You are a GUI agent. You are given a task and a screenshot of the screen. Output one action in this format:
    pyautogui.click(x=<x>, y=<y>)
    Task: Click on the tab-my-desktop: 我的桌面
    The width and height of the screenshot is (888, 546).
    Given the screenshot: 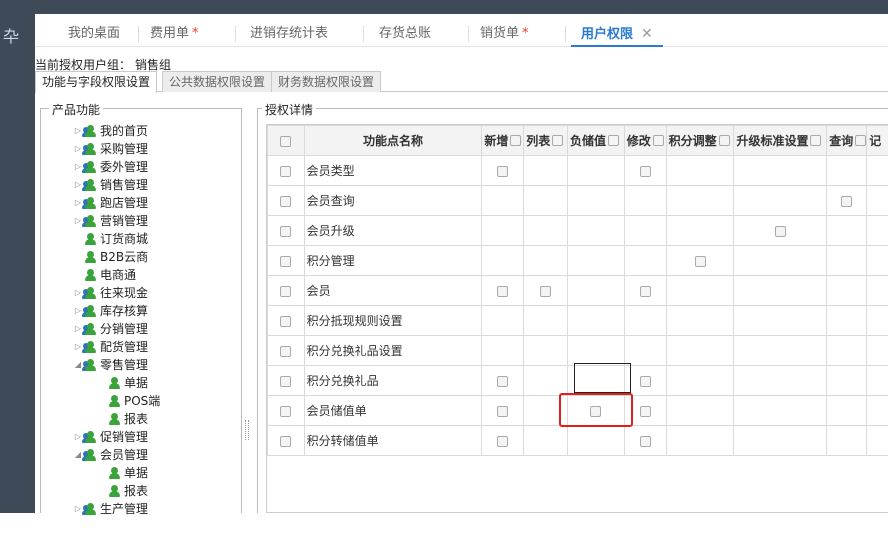 What is the action you would take?
    pyautogui.click(x=94, y=30)
    